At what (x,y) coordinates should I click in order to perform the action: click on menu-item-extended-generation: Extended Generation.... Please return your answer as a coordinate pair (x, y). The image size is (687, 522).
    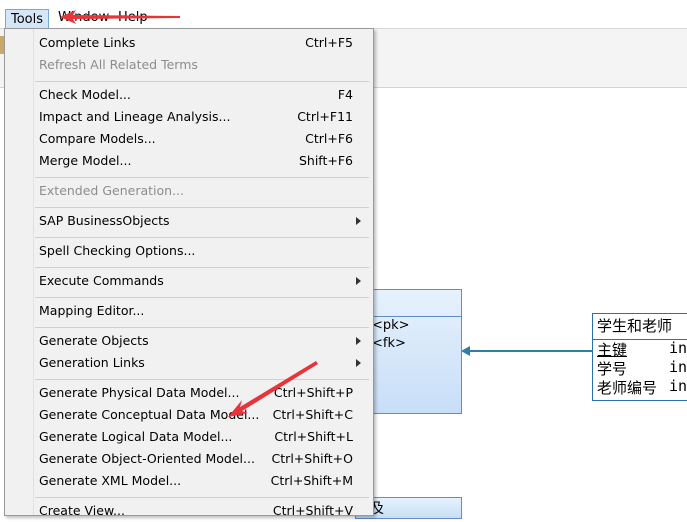
    Looking at the image, I should click on (189, 191).